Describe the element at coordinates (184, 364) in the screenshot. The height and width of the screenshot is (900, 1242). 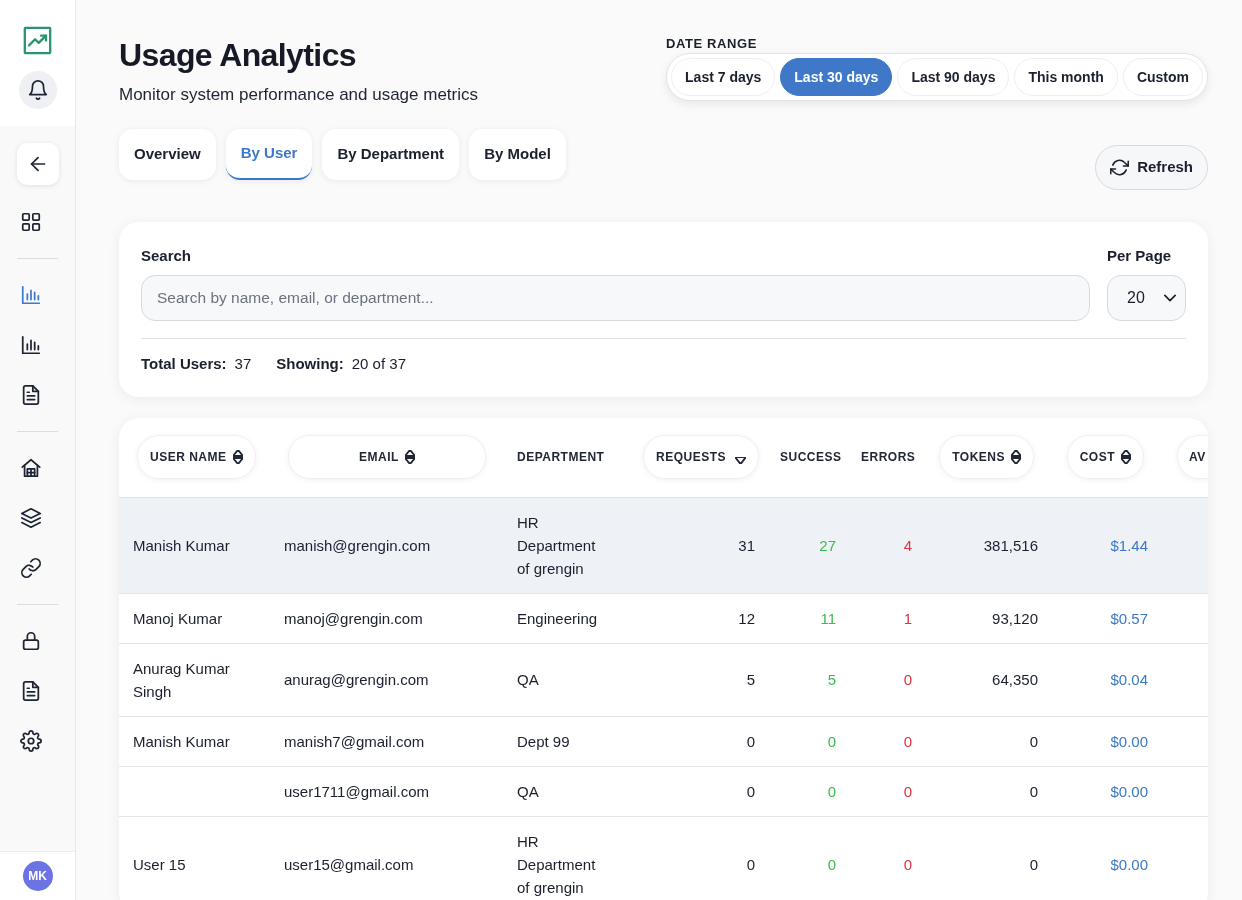
I see `stat-label: Total Users:` at that location.